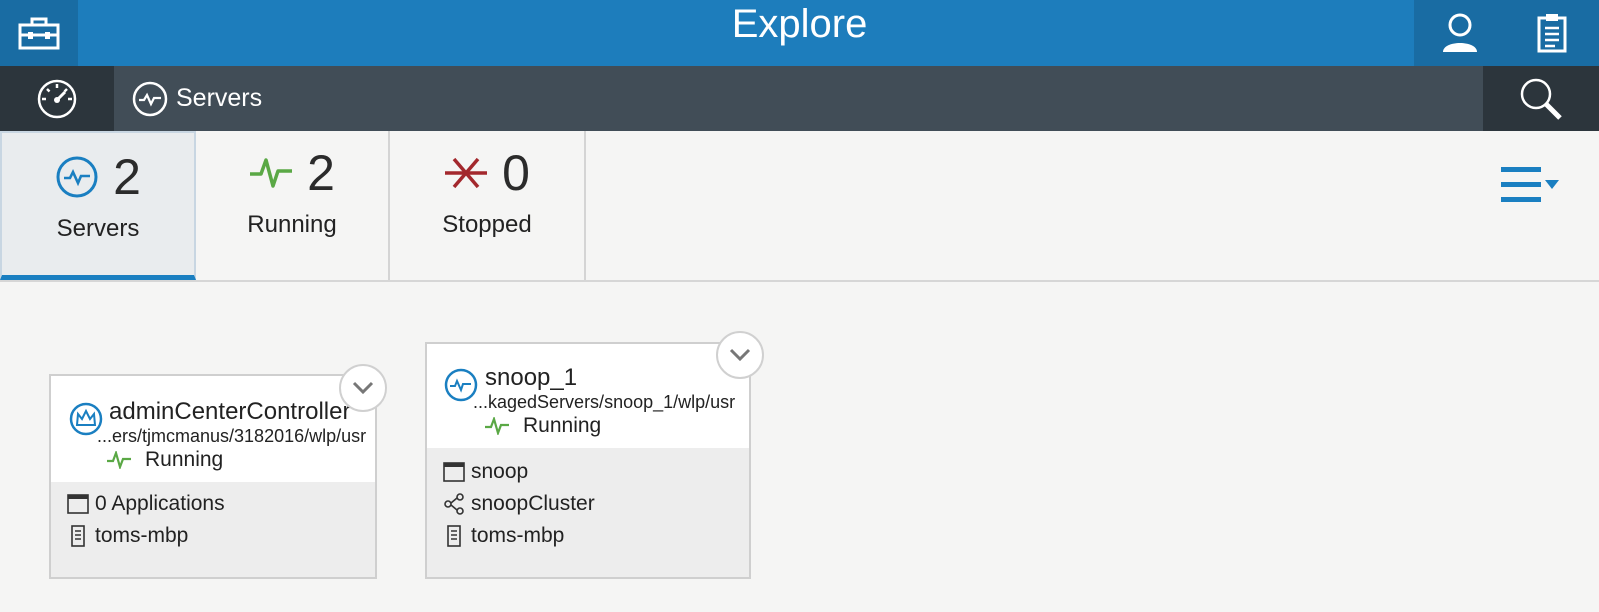 The width and height of the screenshot is (1599, 612). Describe the element at coordinates (98, 228) in the screenshot. I see `servers-label: Servers` at that location.